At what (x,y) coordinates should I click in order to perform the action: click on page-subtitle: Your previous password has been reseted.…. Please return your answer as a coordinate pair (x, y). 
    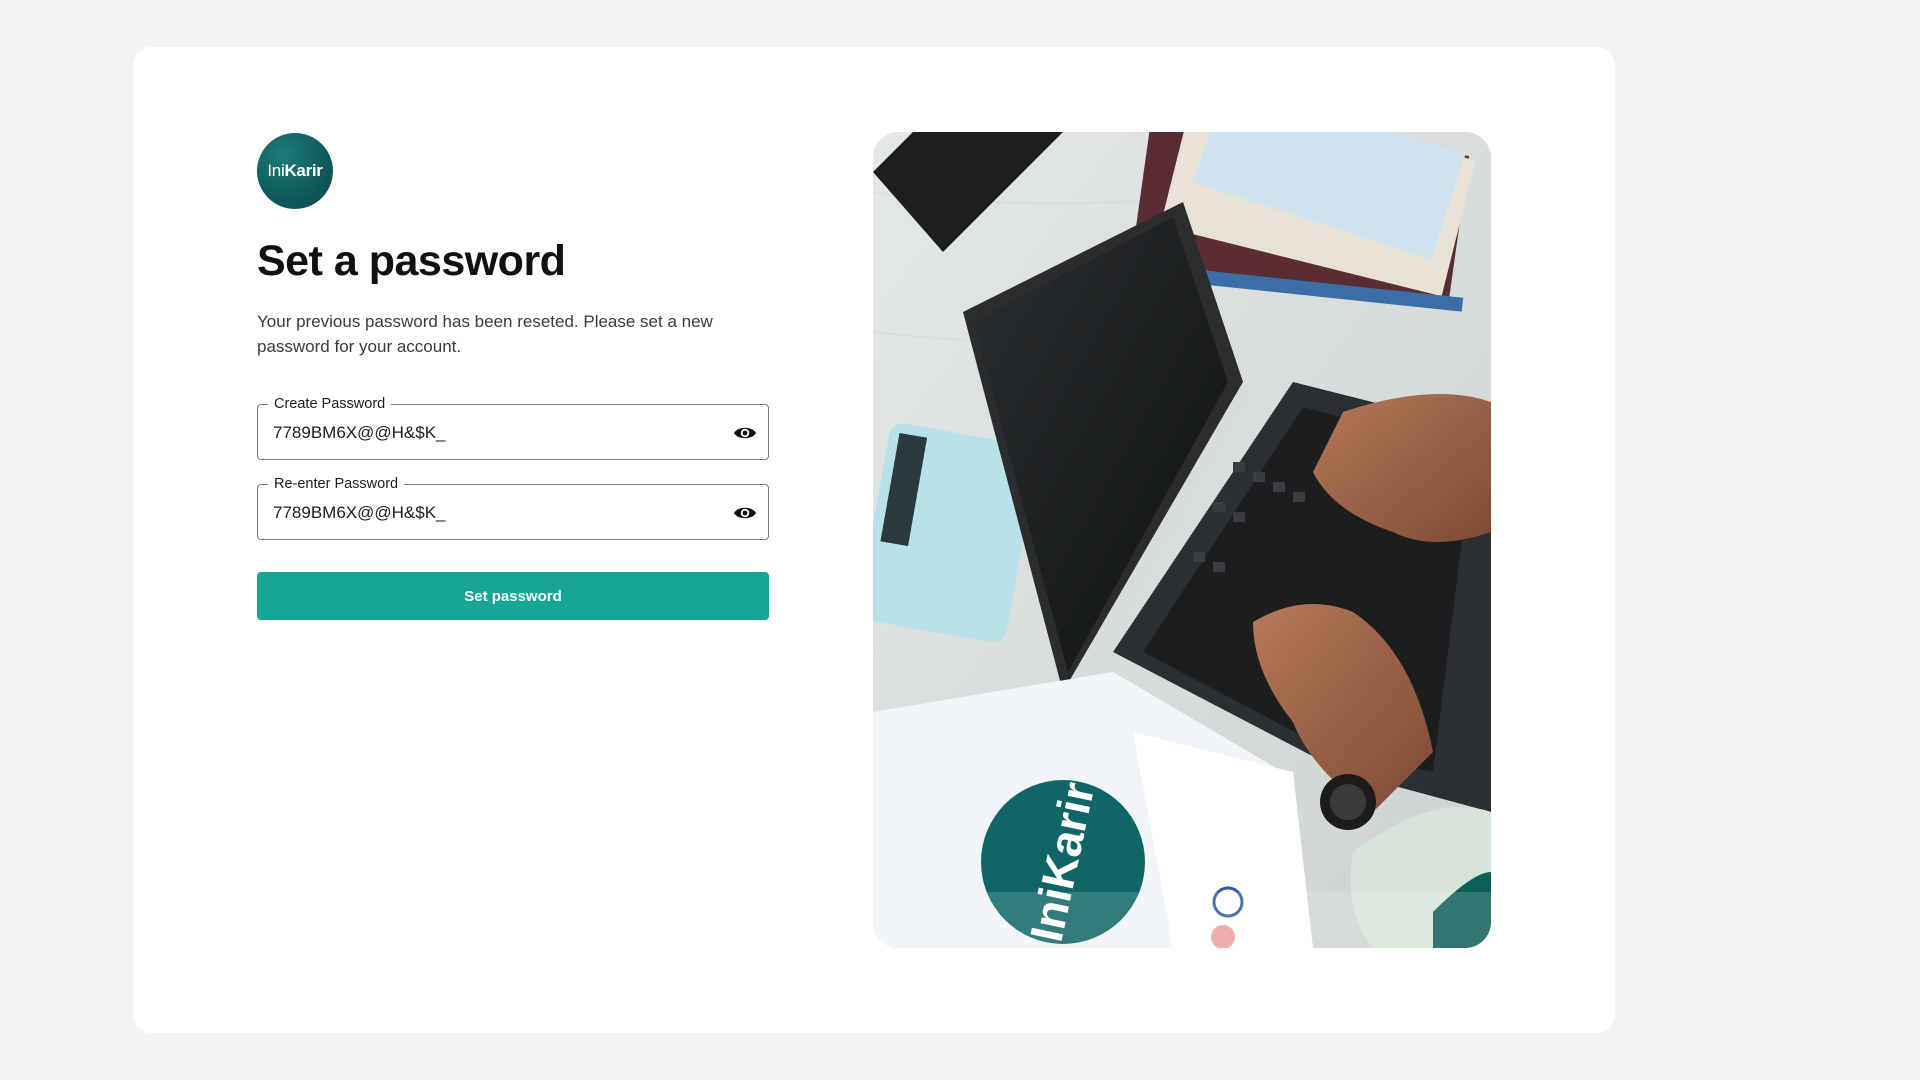
    Looking at the image, I should click on (485, 334).